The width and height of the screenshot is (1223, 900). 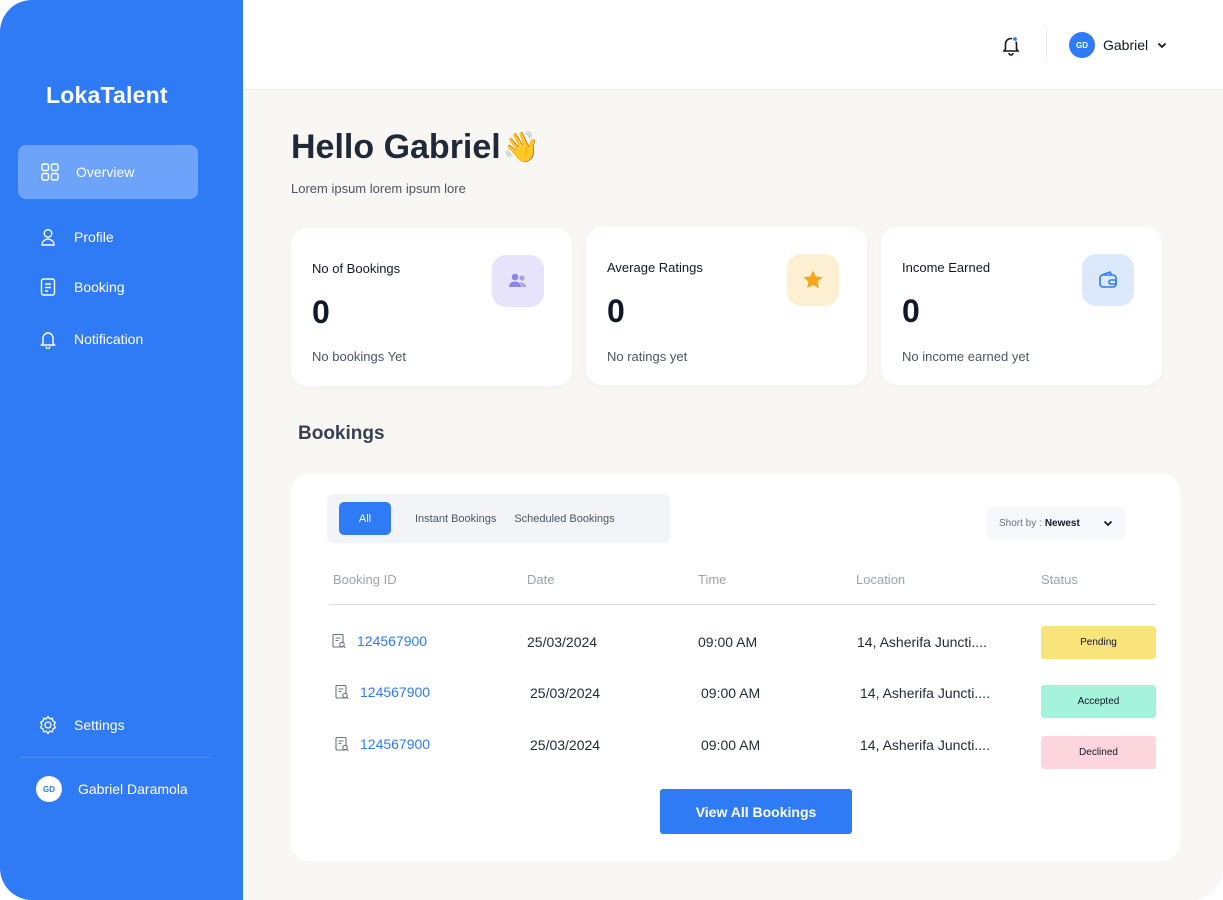 I want to click on top-bar: GD Gabriel, so click(x=733, y=45).